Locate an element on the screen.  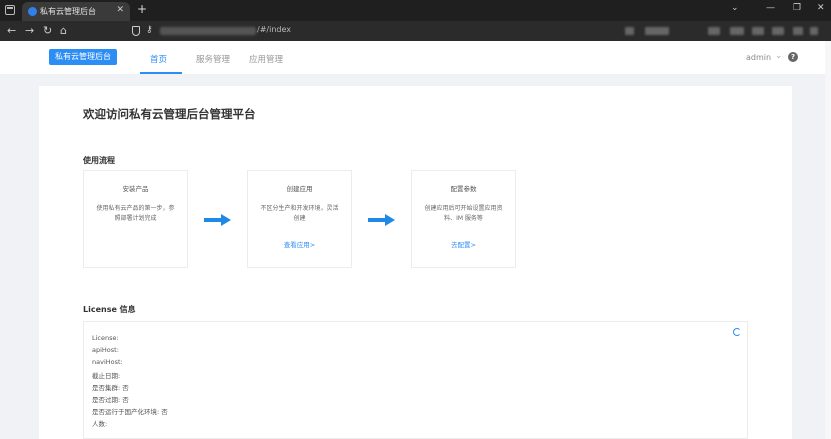
shield-icon is located at coordinates (136, 31).